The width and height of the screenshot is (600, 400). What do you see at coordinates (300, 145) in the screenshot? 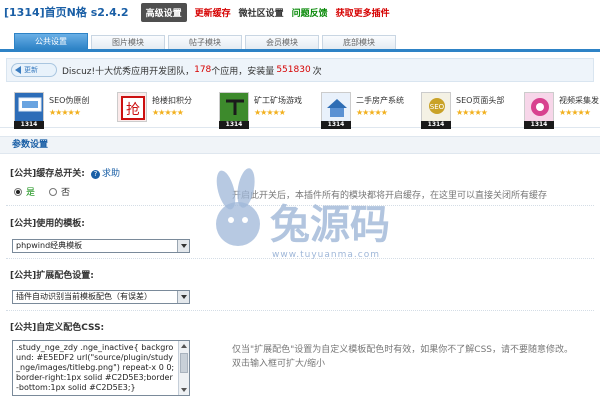
I see `section-title: 参数设置` at bounding box center [300, 145].